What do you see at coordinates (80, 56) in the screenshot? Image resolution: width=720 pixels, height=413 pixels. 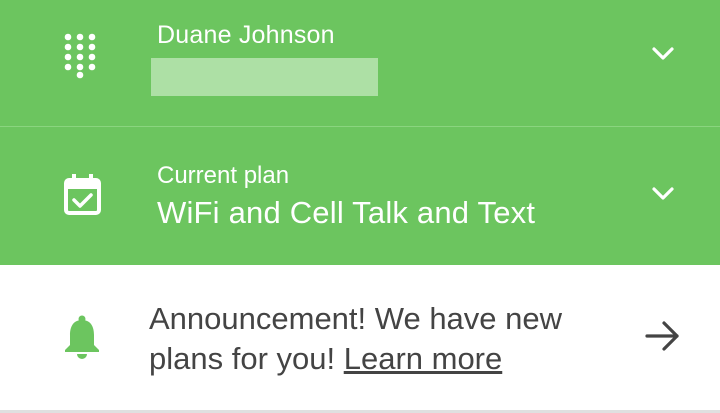 I see `dialpad-icon` at bounding box center [80, 56].